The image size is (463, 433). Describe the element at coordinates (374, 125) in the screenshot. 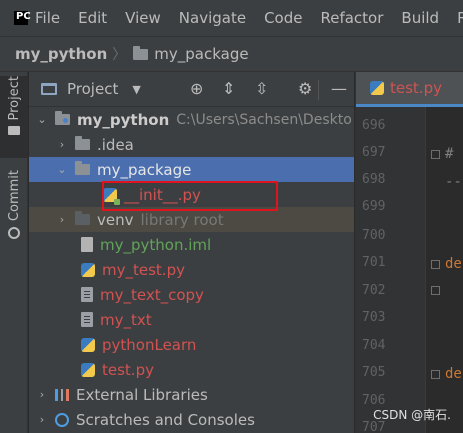

I see `line-number: 696` at that location.